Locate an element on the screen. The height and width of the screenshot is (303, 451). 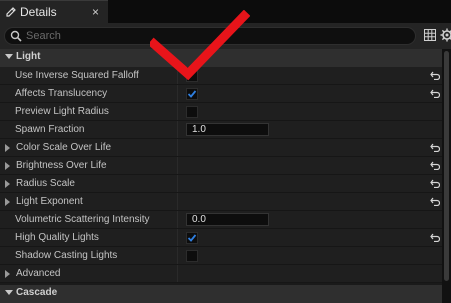
property-row: Light Exponent is located at coordinates (221, 202).